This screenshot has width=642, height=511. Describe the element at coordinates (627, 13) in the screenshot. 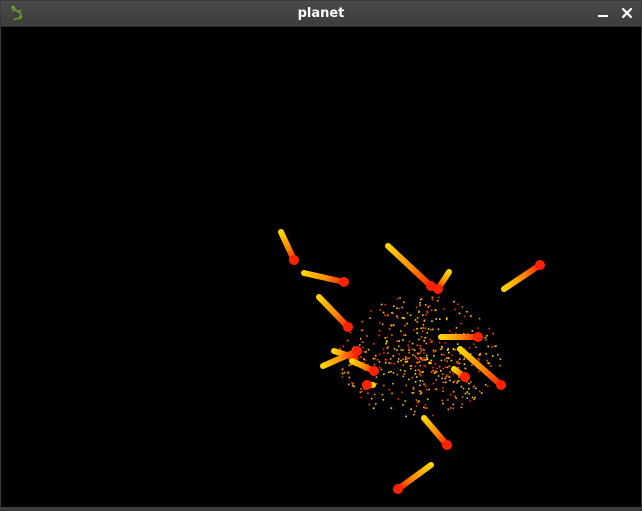

I see `close-button` at that location.